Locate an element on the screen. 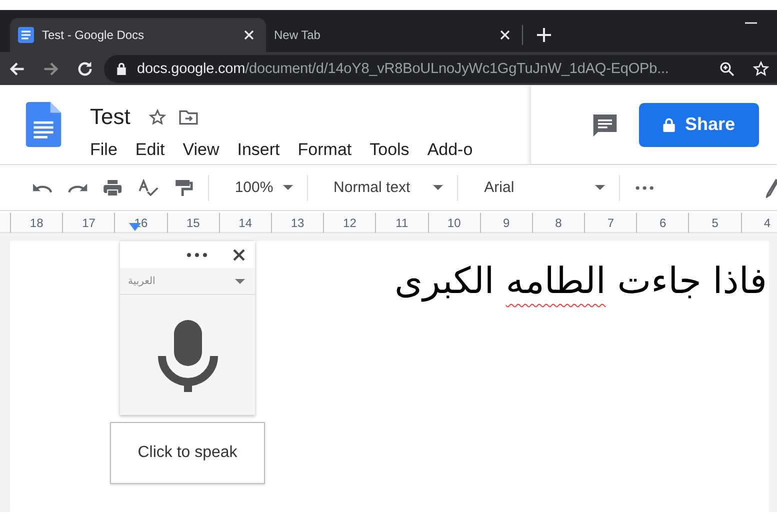  folder-icon is located at coordinates (188, 117).